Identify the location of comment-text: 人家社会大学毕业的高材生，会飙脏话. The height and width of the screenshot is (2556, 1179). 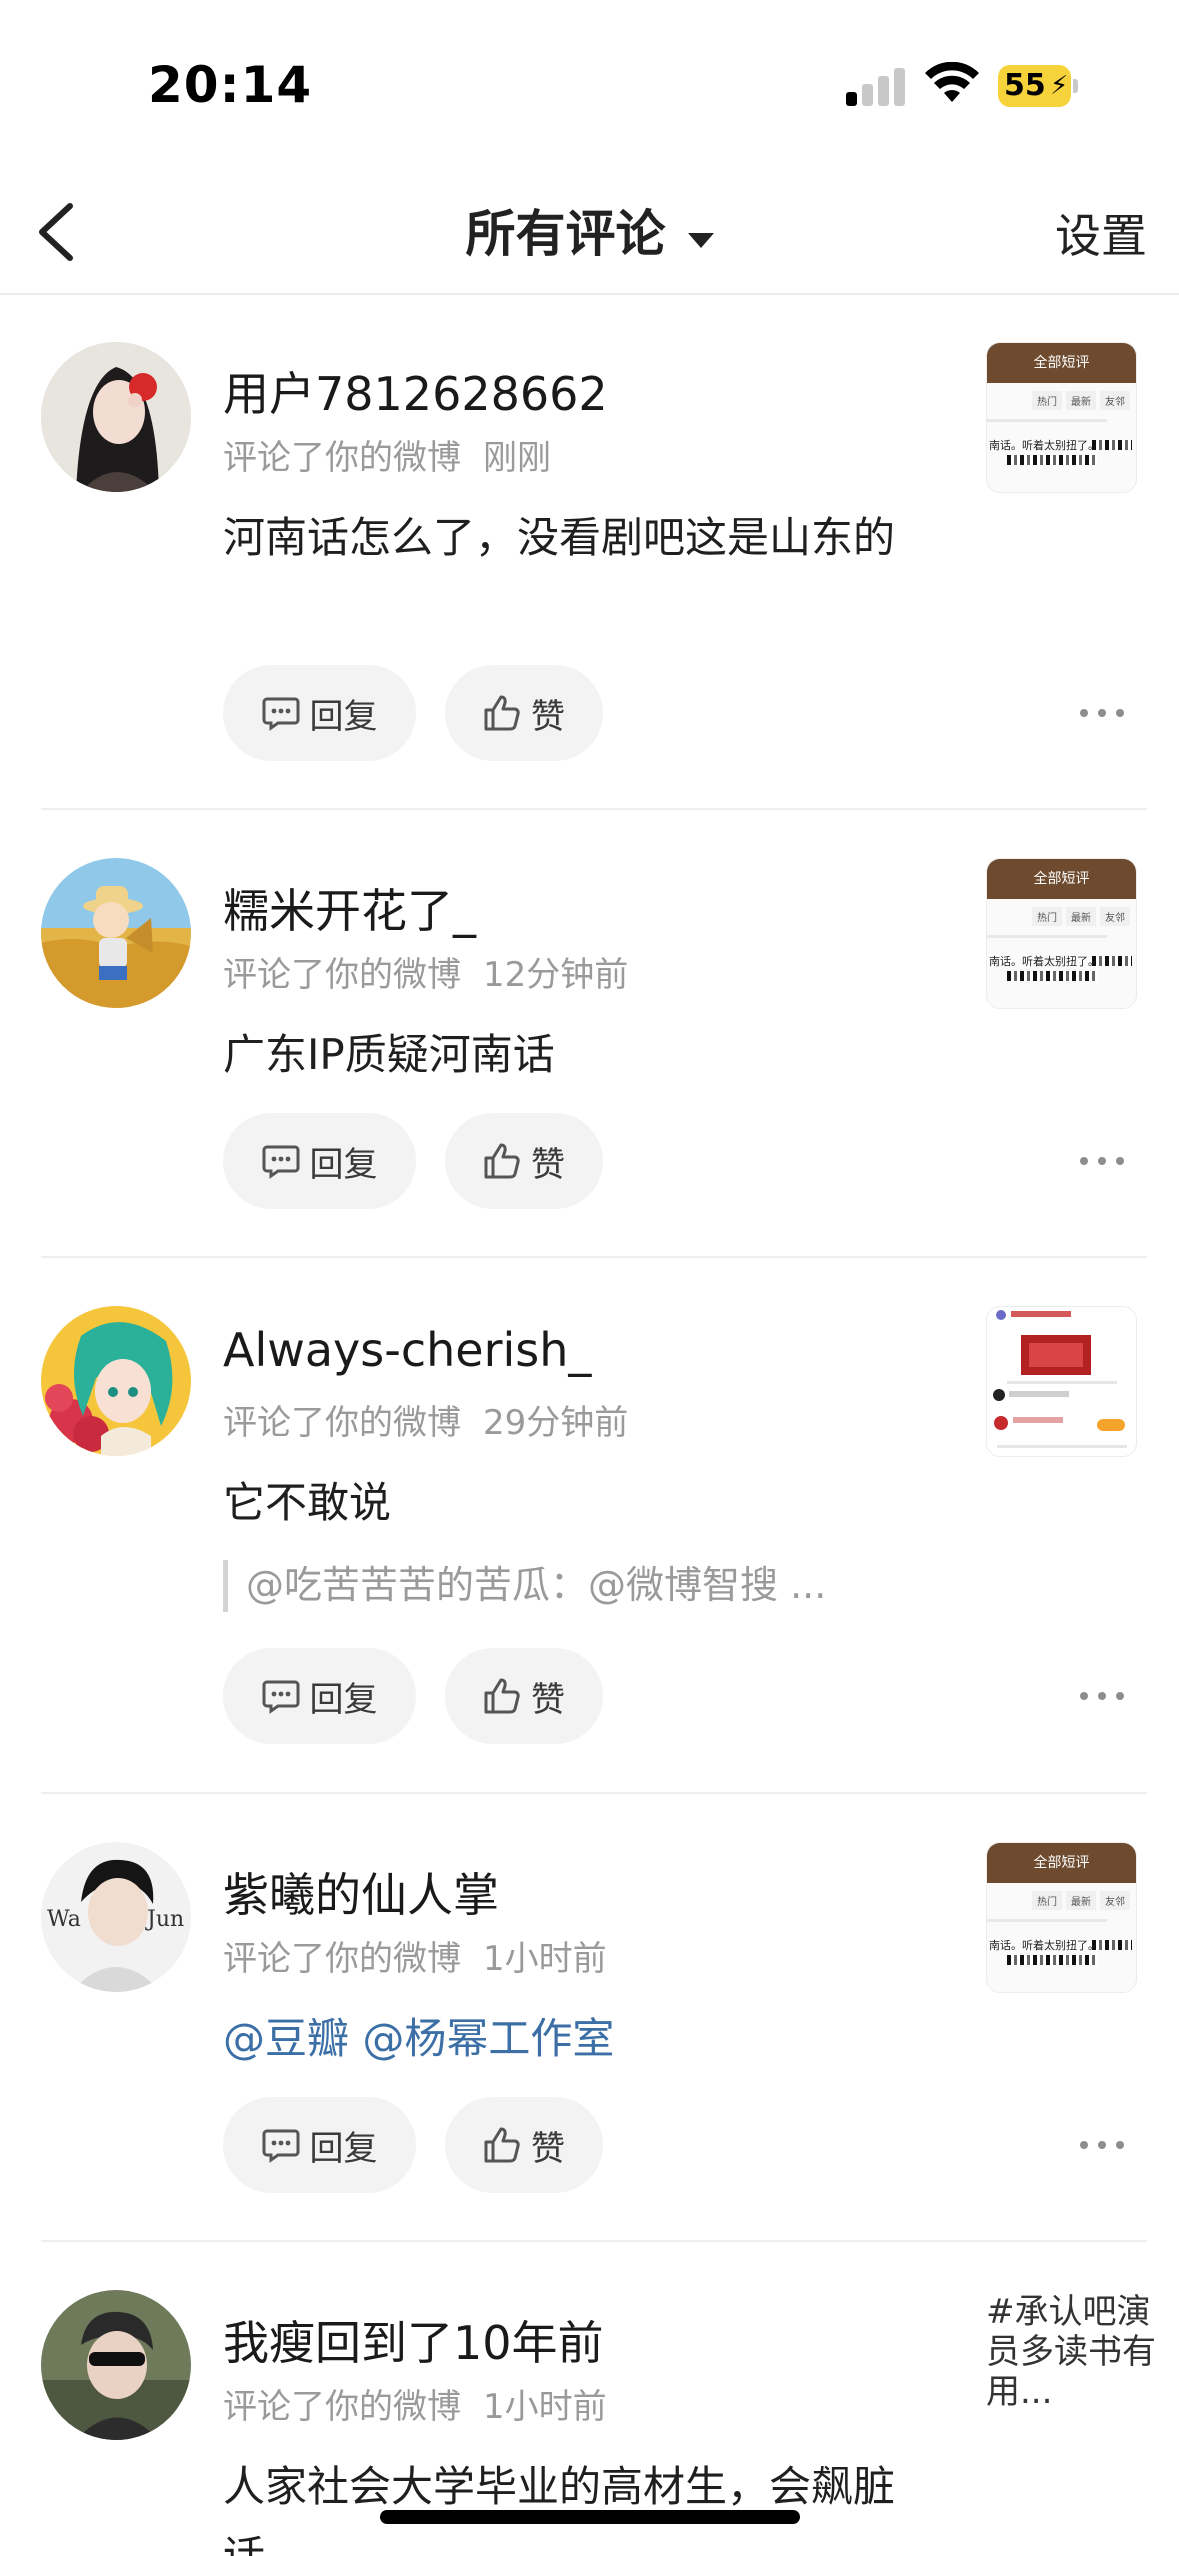
(563, 2504).